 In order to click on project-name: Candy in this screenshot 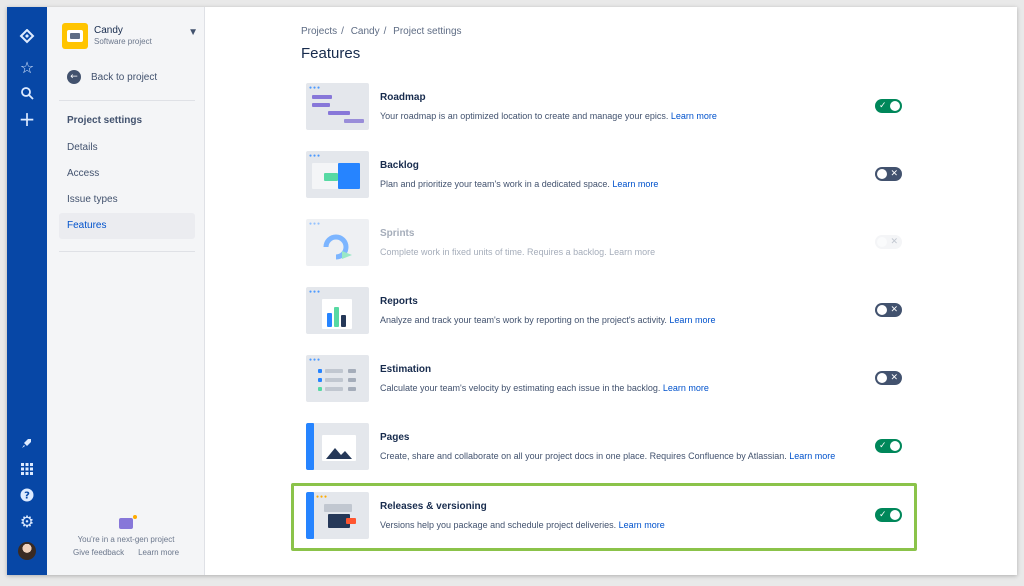, I will do `click(108, 30)`.